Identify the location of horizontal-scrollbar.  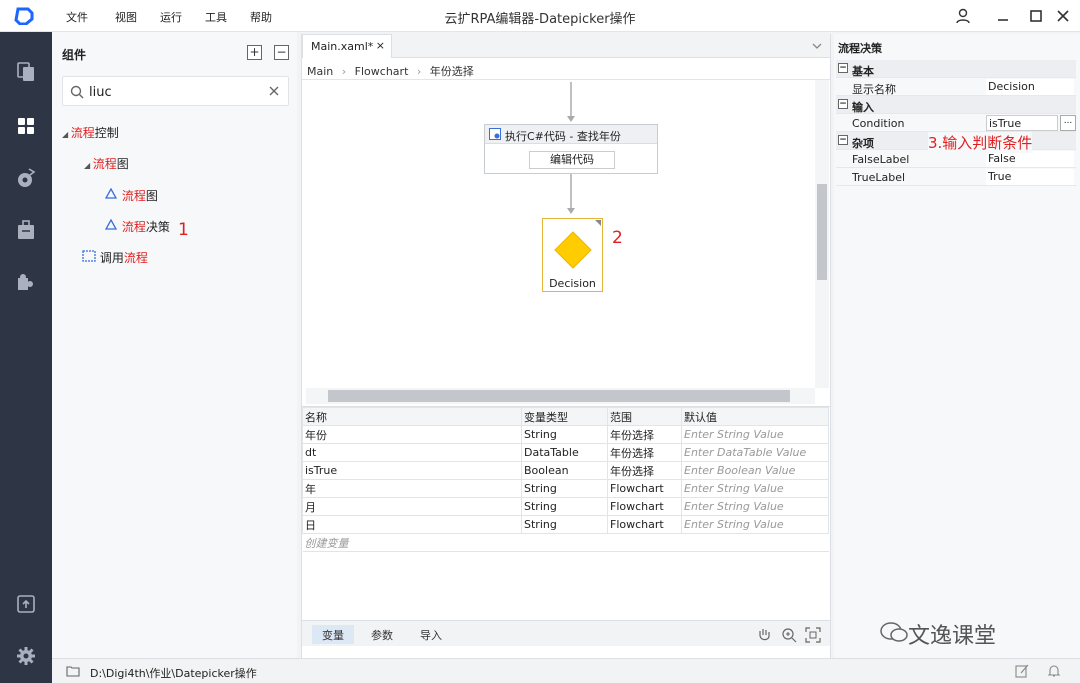
(560, 396).